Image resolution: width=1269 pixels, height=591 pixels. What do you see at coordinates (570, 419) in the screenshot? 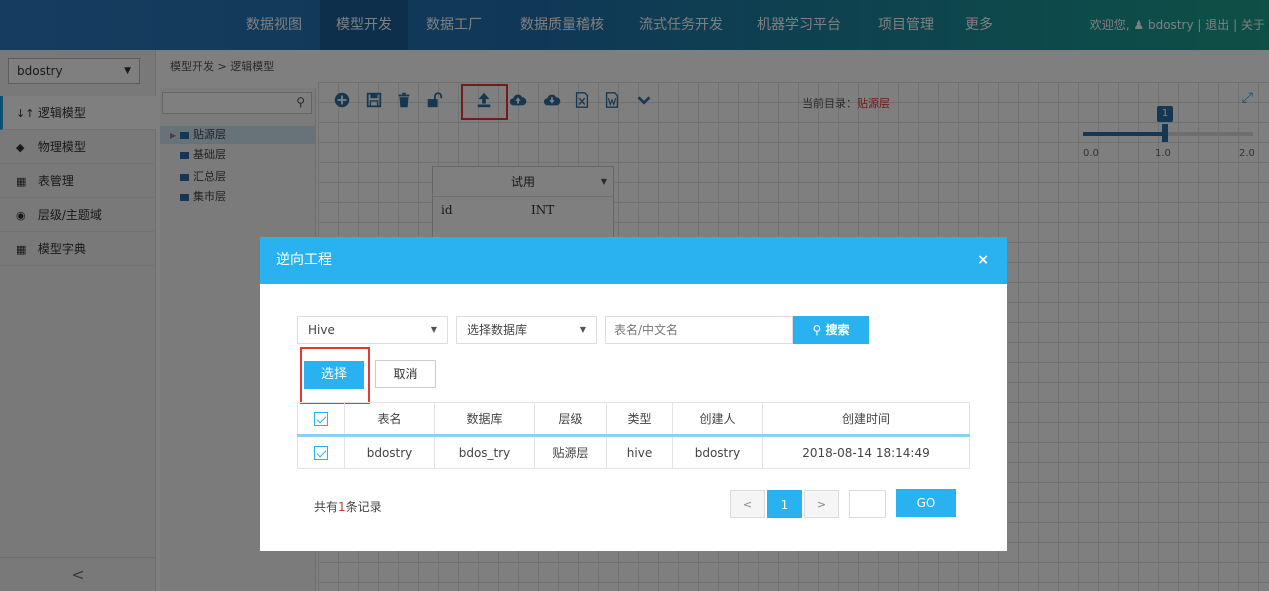
I see `column-header: 层级` at bounding box center [570, 419].